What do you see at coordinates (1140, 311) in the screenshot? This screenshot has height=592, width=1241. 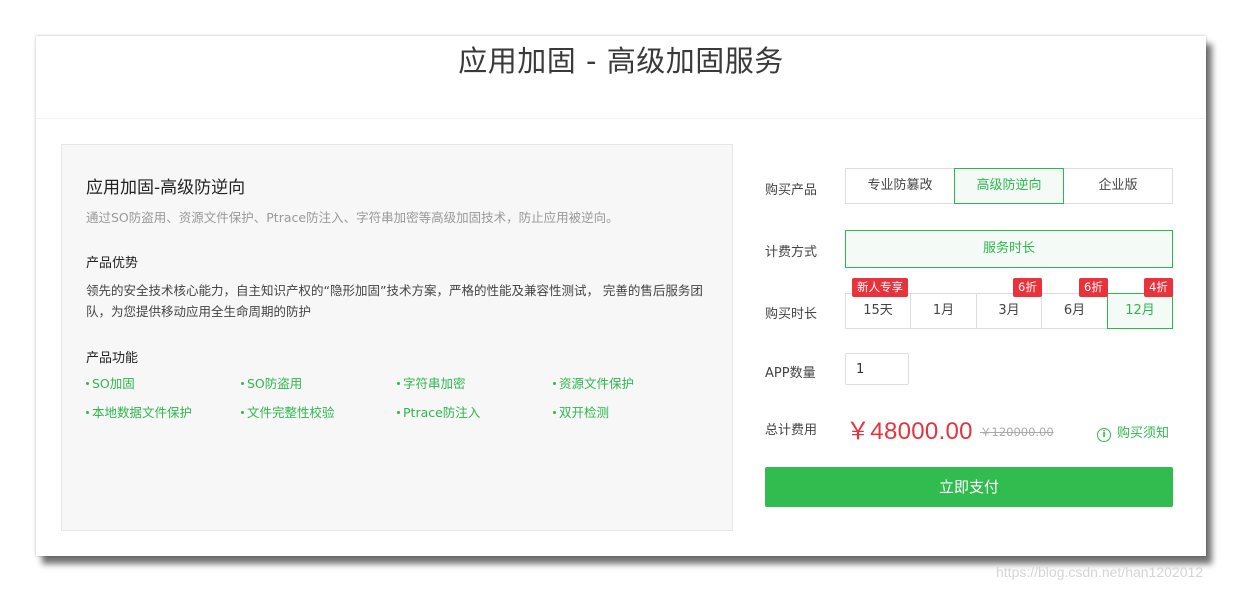 I see `duration-option-12m: 12月` at bounding box center [1140, 311].